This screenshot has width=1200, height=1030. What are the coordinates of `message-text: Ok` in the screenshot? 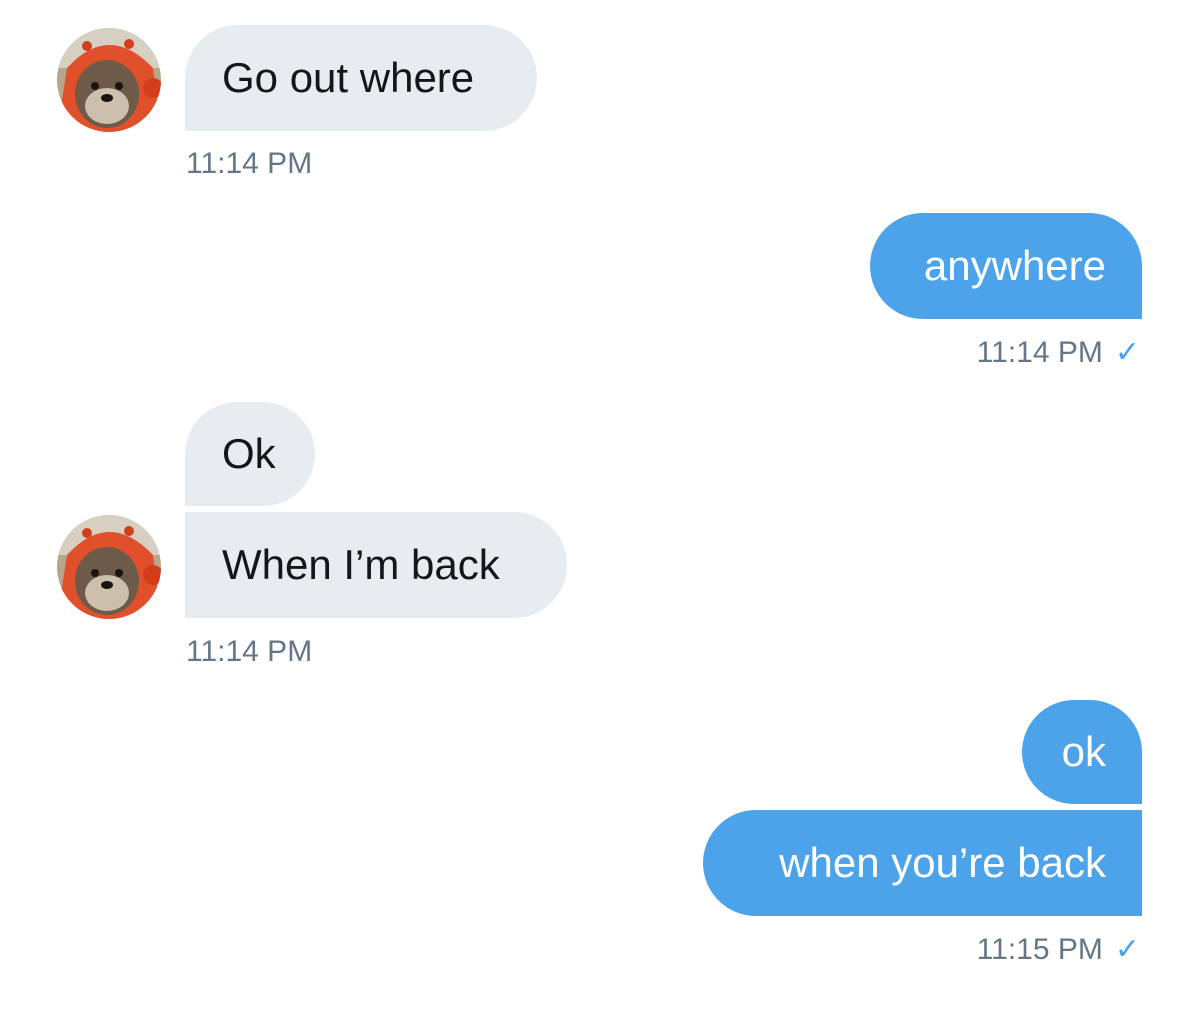 It's located at (249, 453).